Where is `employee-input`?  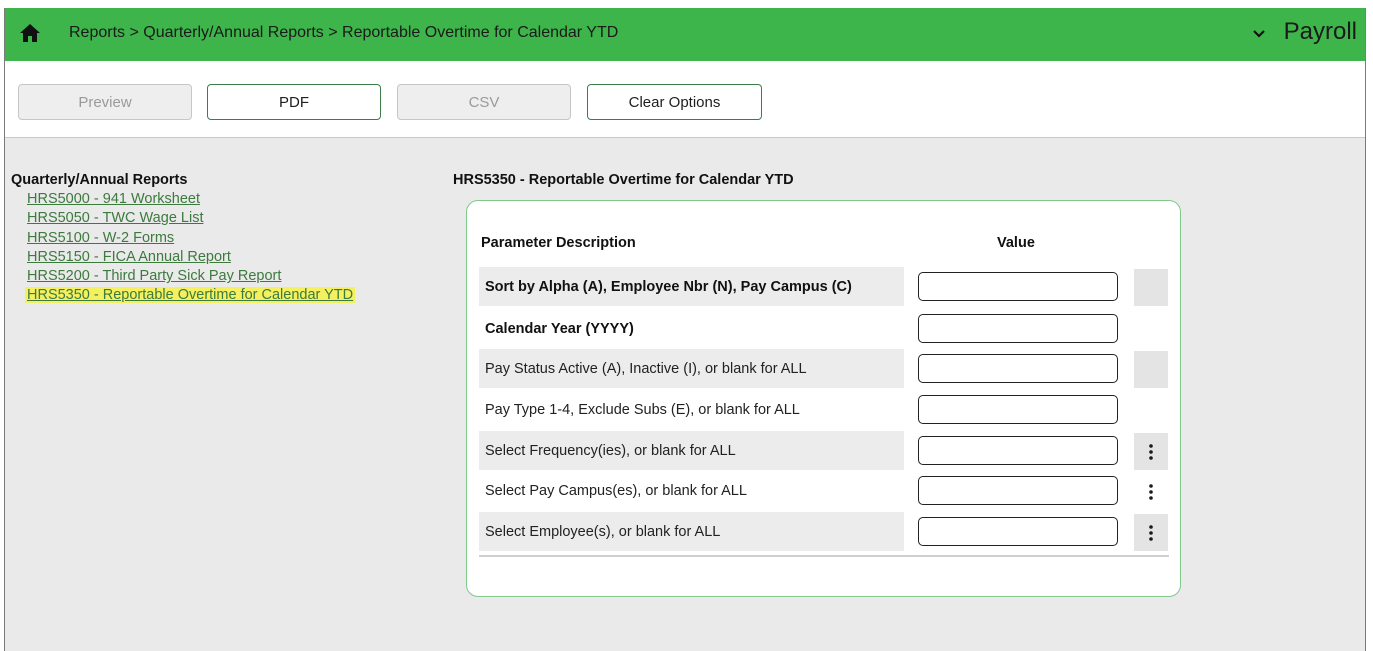 employee-input is located at coordinates (1018, 531).